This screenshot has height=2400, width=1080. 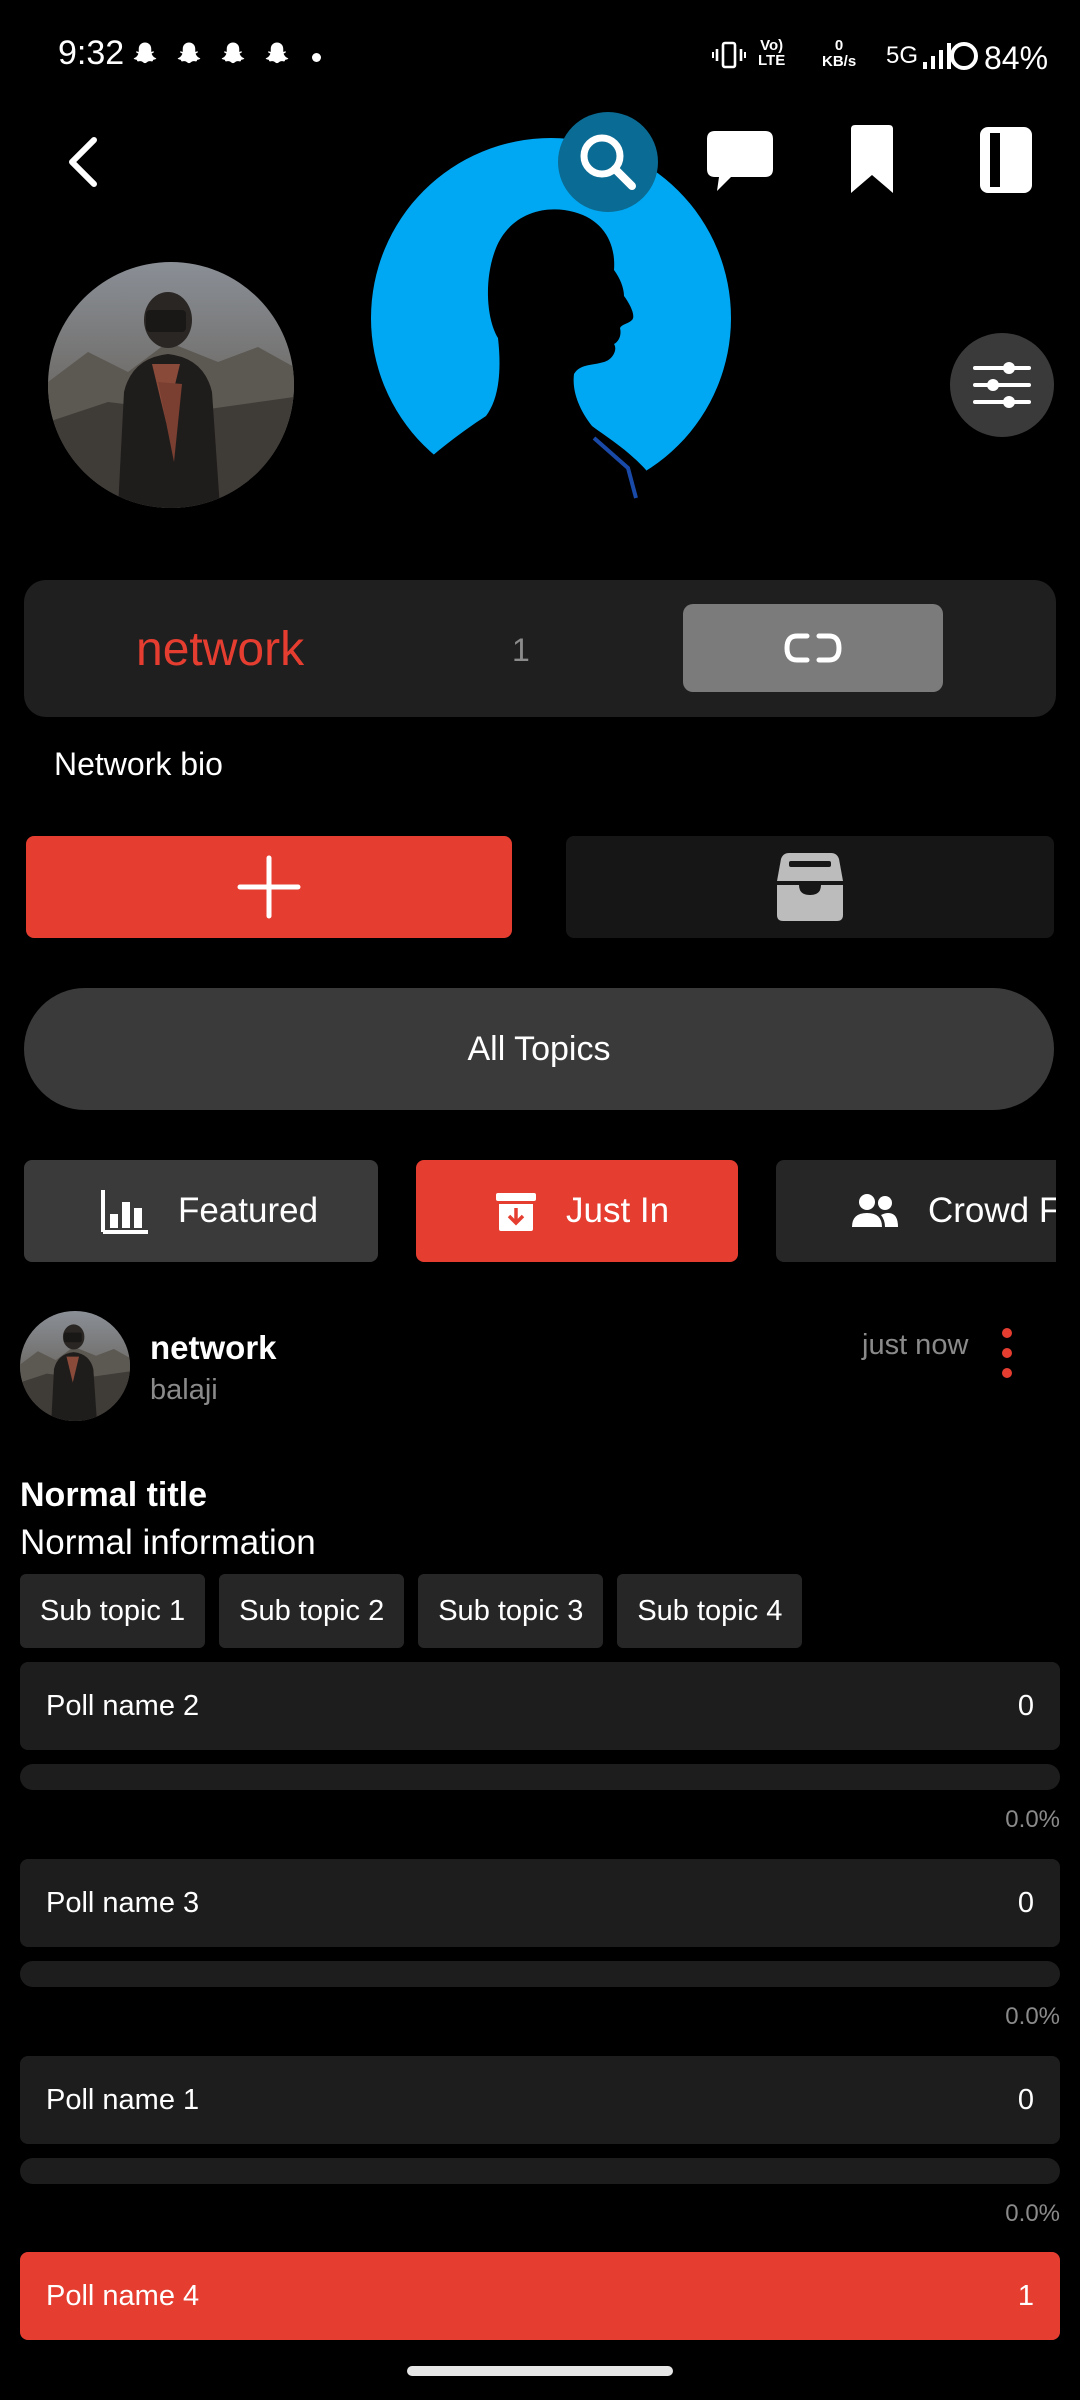 I want to click on sidebar-toggle-button, so click(x=1006, y=160).